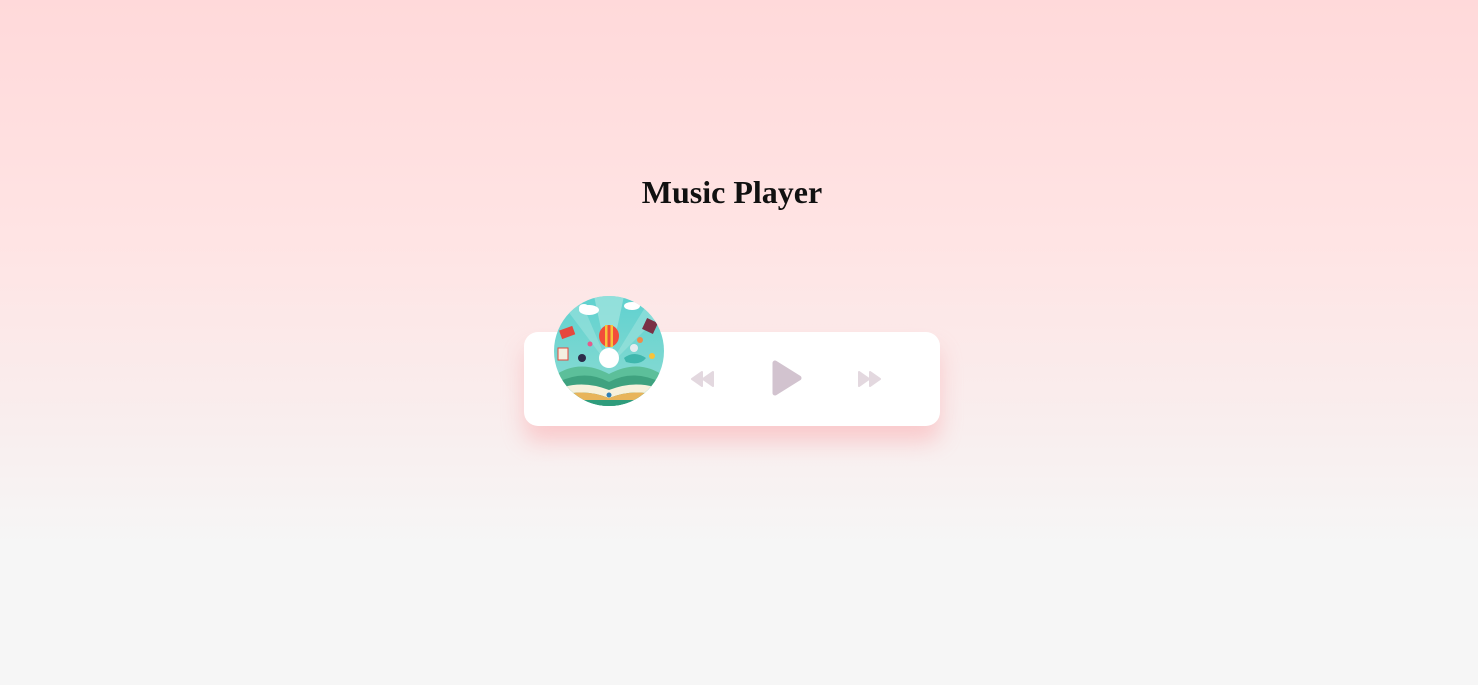 Image resolution: width=1478 pixels, height=685 pixels. Describe the element at coordinates (732, 192) in the screenshot. I see `page-title: Music Player` at that location.